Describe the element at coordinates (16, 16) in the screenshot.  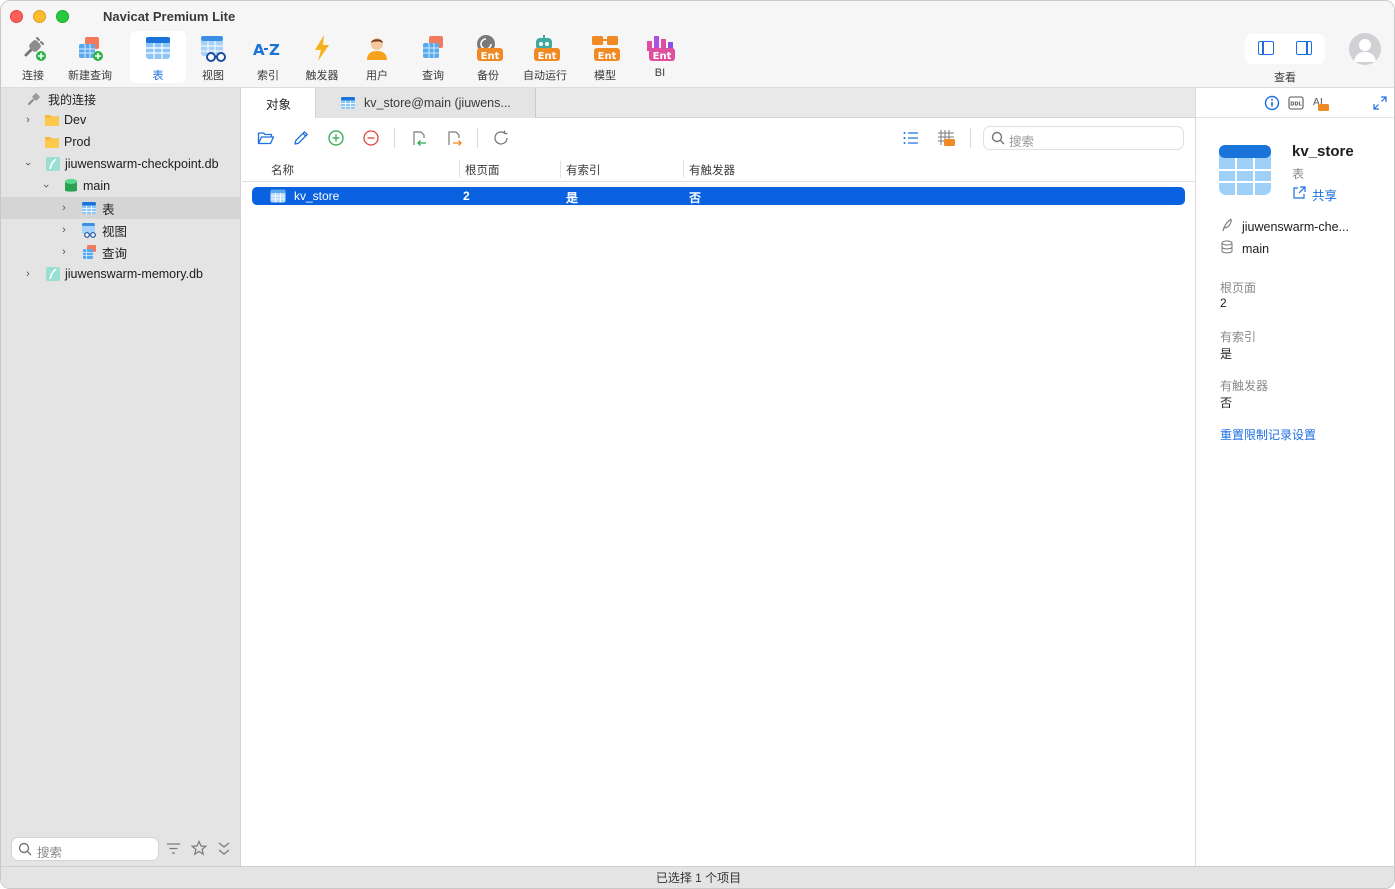
I see `close-window-button` at that location.